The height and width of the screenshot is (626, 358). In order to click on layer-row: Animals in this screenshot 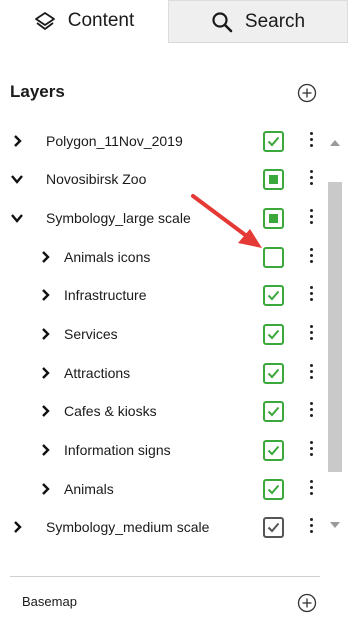, I will do `click(163, 489)`.